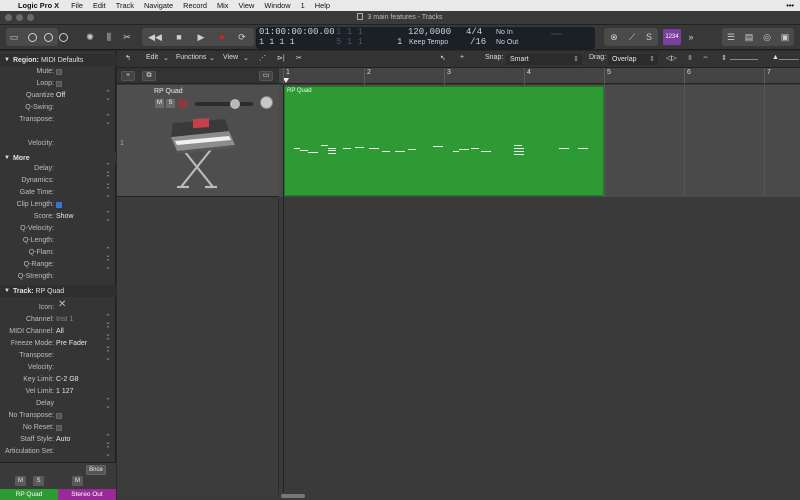  I want to click on menu-record: Record, so click(195, 5).